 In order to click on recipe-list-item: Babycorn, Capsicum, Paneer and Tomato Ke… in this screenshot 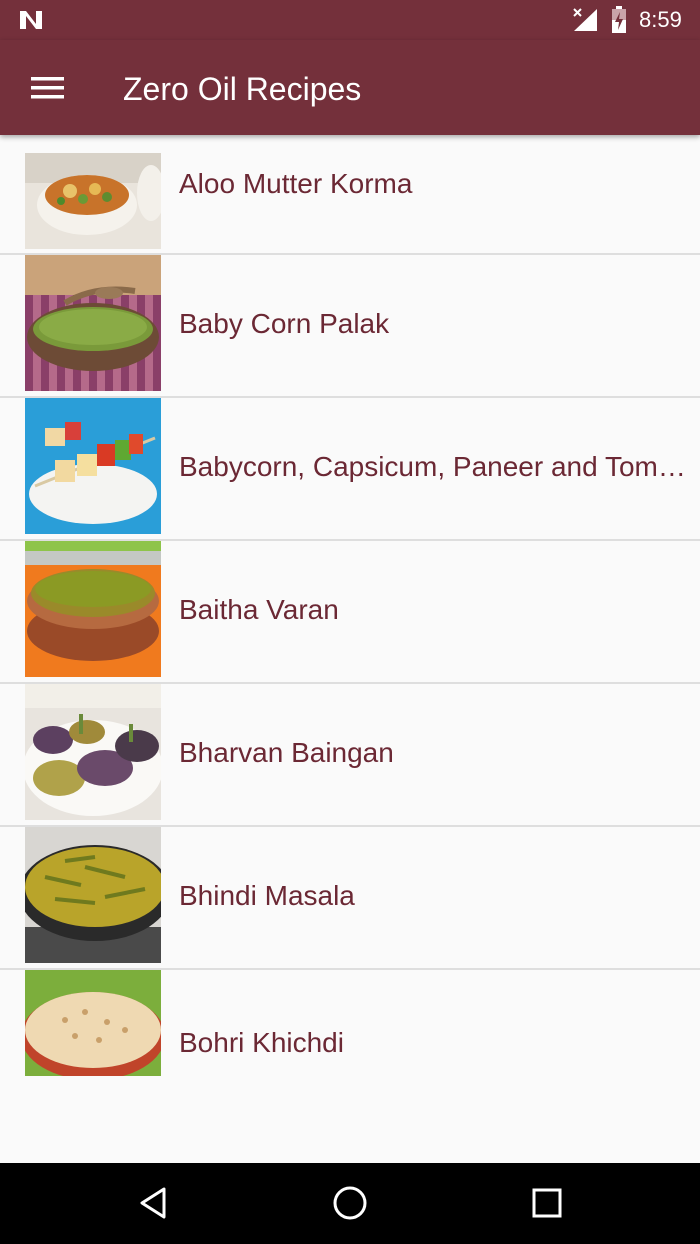, I will do `click(350, 469)`.